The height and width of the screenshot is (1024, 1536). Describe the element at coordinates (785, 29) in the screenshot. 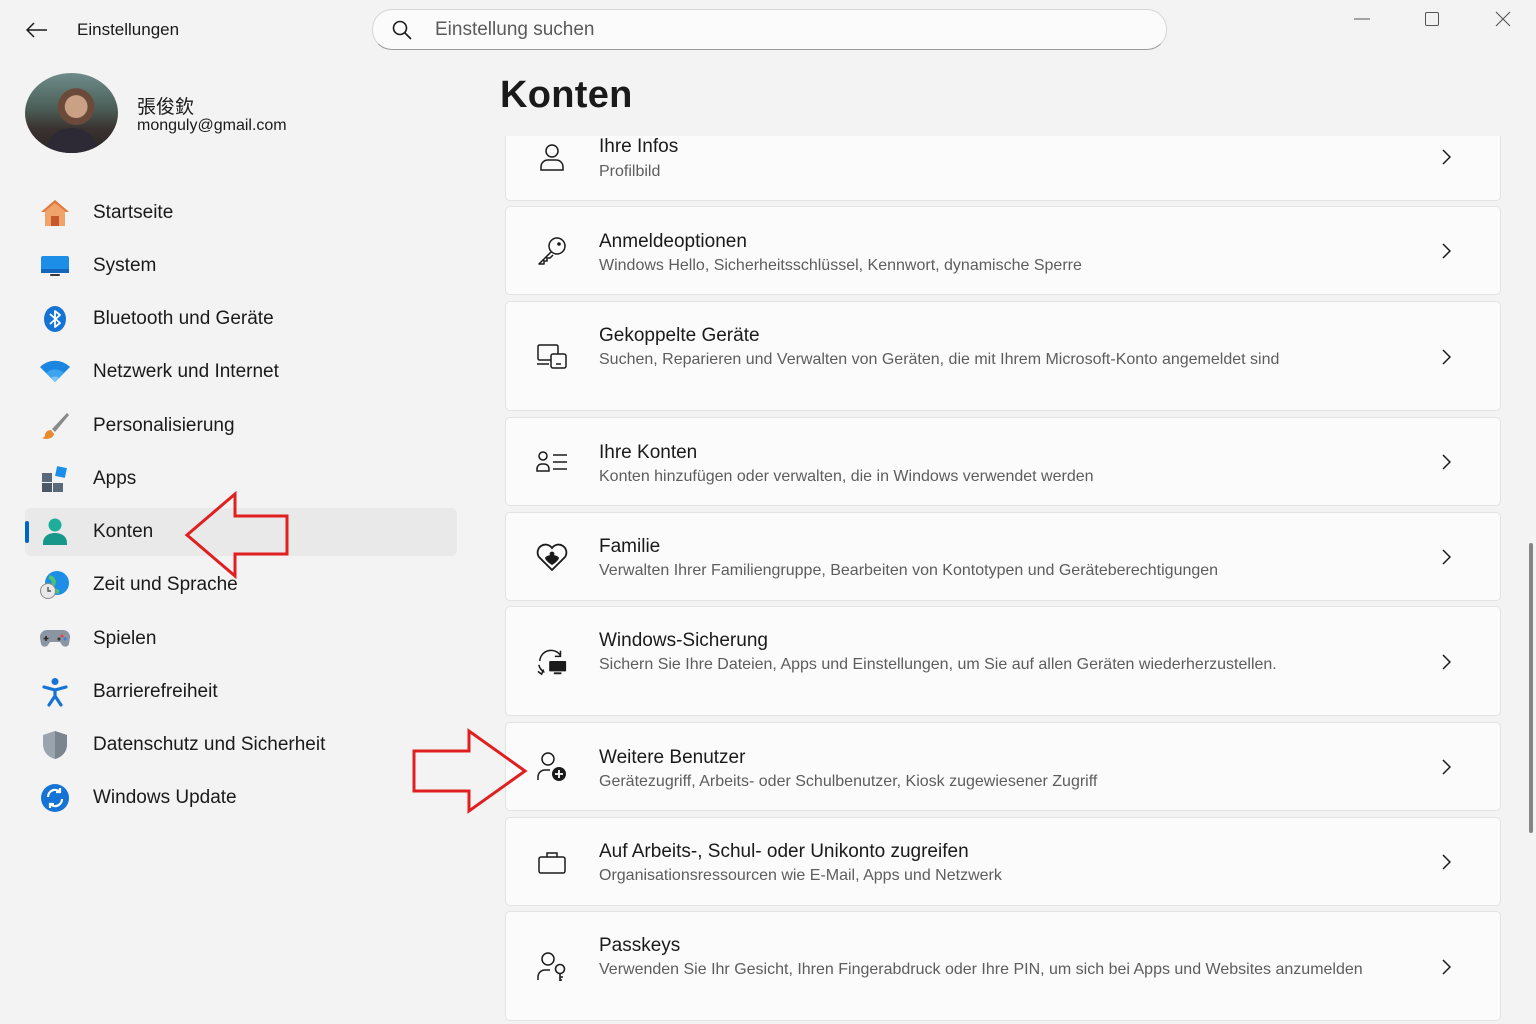

I see `search-input` at that location.